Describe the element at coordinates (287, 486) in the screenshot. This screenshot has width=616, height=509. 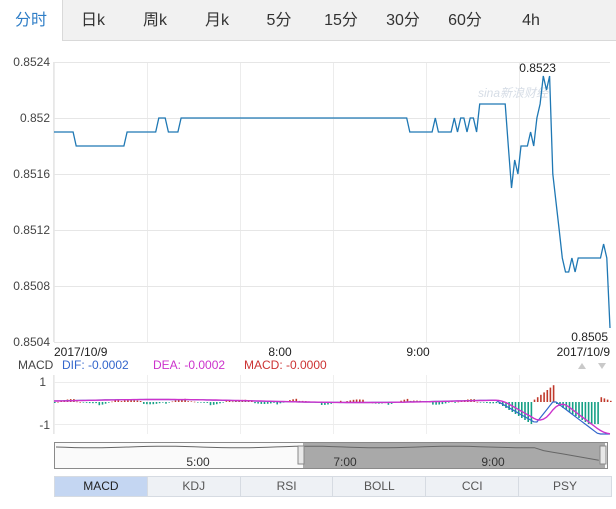
I see `indicator-tab-3: RSI` at that location.